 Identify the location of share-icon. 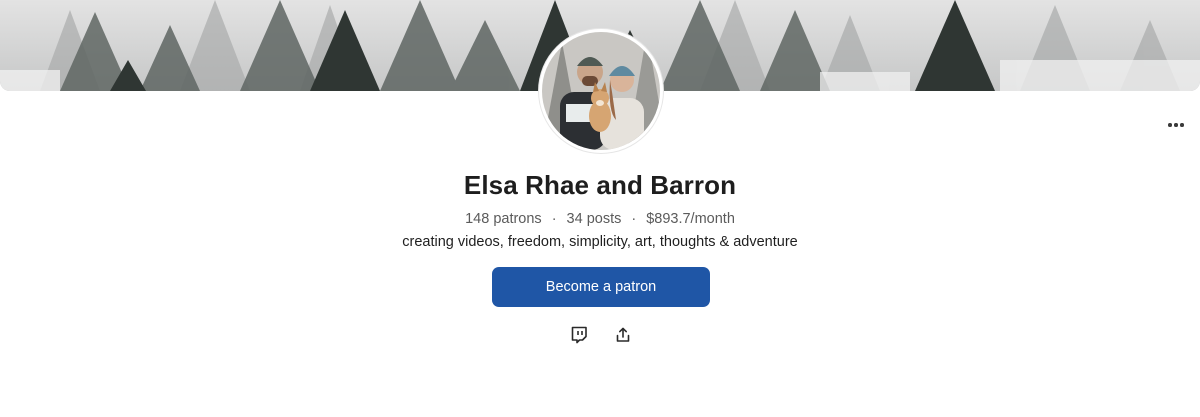
(623, 334).